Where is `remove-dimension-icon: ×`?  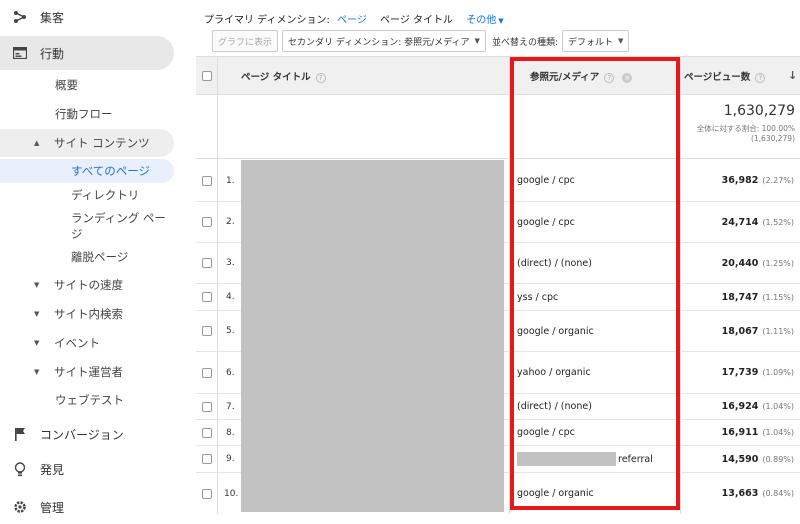
remove-dimension-icon: × is located at coordinates (627, 77).